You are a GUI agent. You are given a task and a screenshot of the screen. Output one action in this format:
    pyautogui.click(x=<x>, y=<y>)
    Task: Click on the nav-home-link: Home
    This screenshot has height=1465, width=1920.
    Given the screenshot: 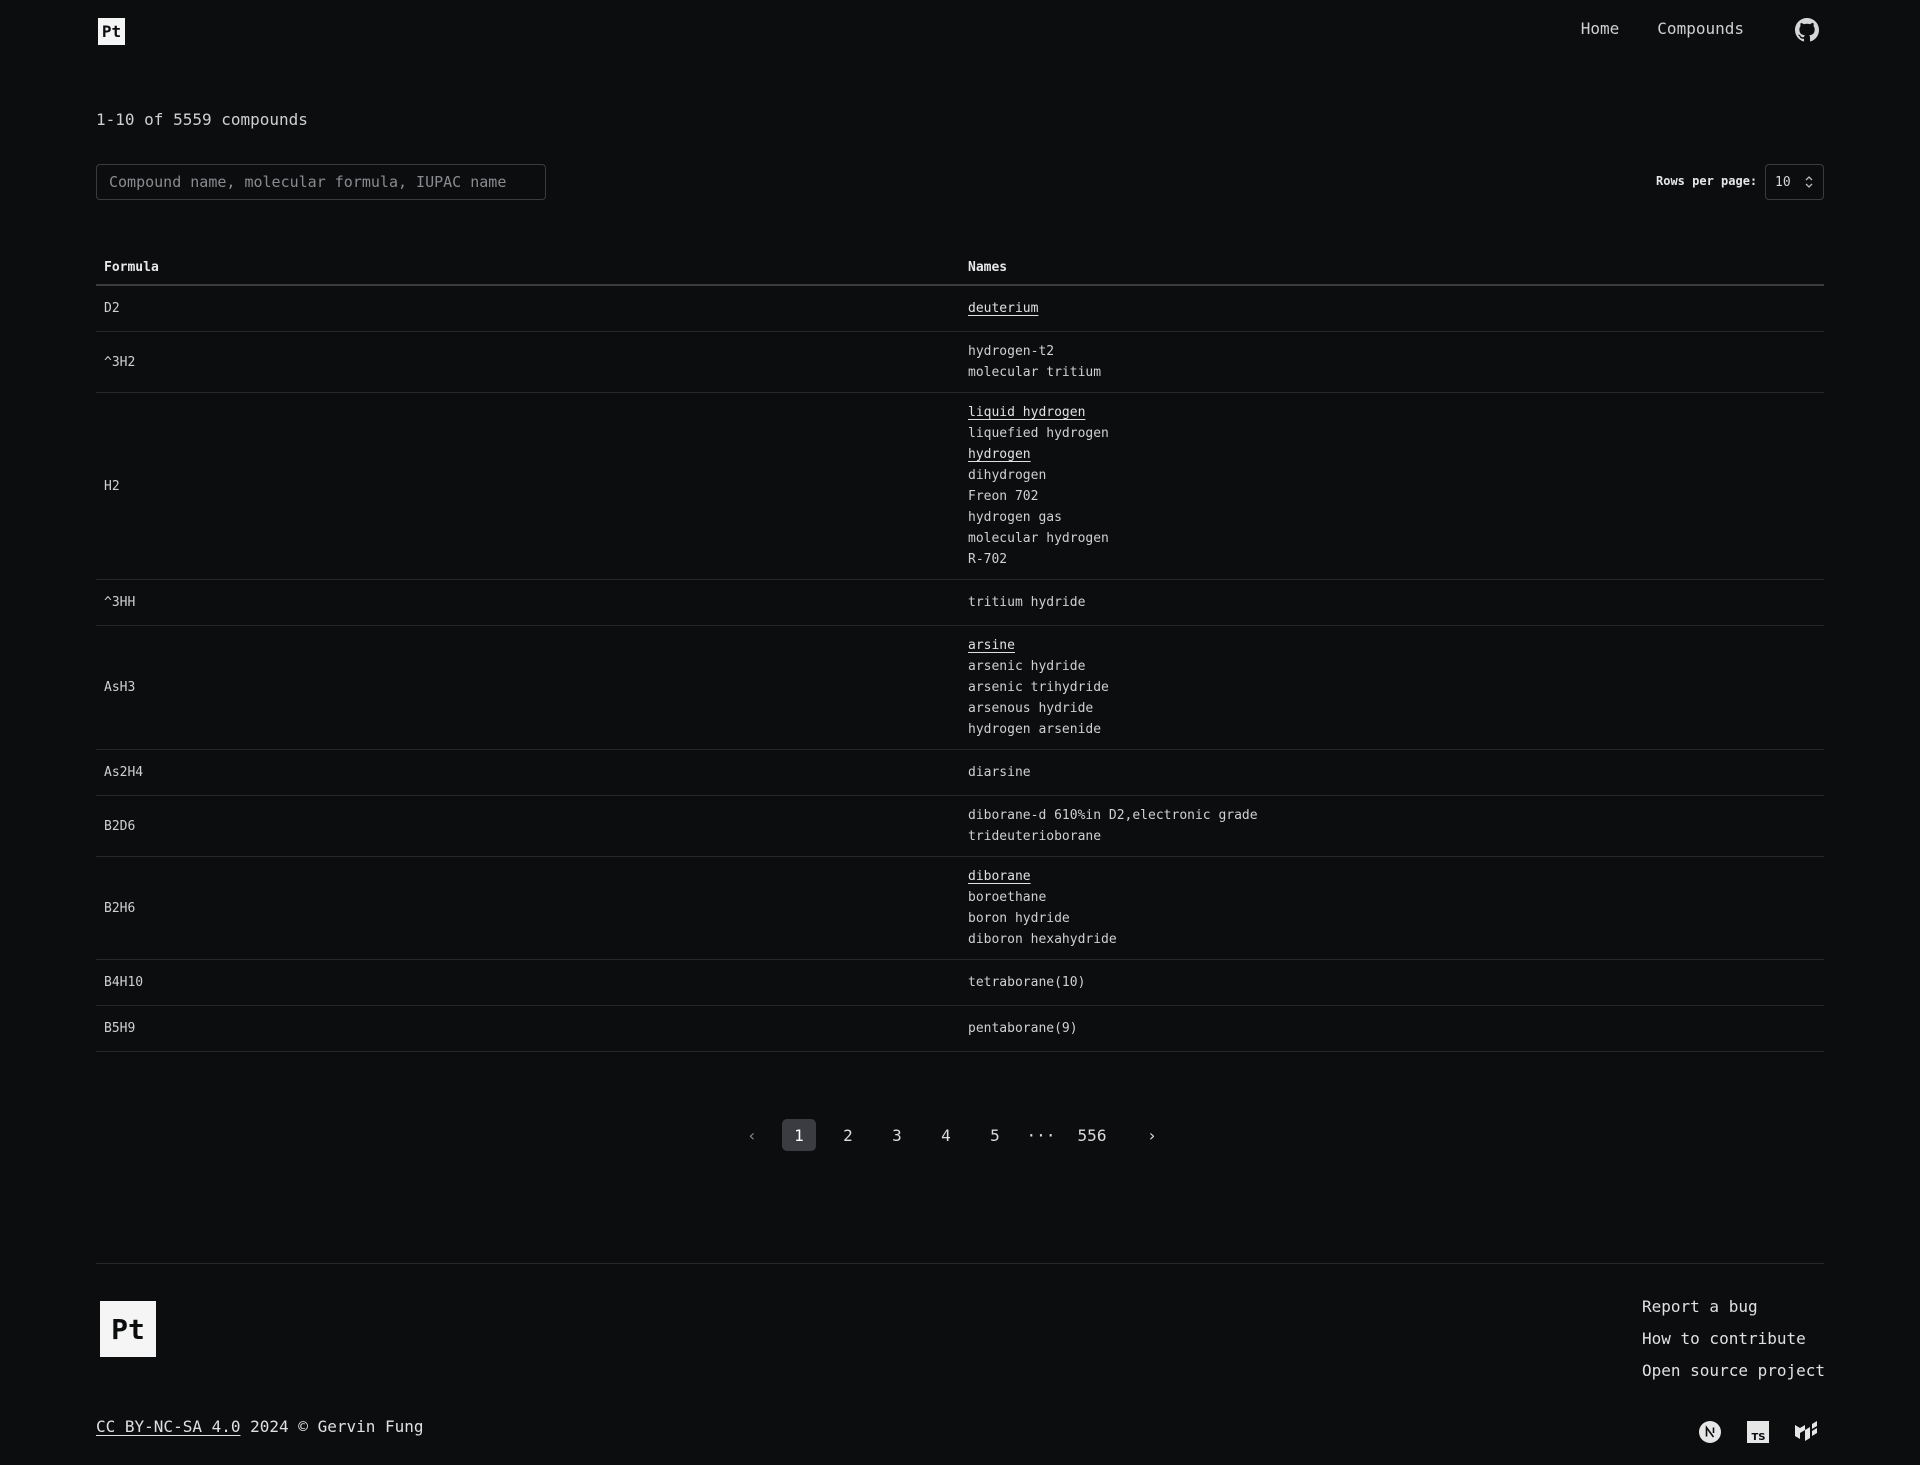 What is the action you would take?
    pyautogui.click(x=1600, y=29)
    